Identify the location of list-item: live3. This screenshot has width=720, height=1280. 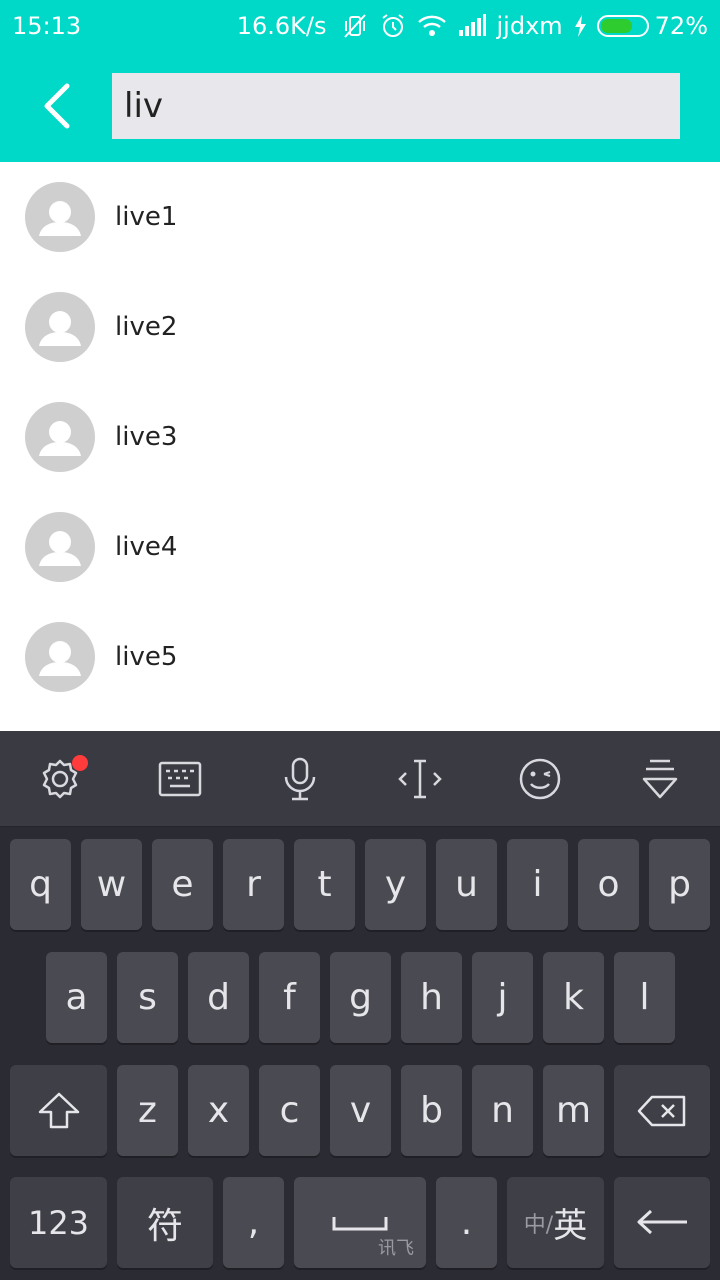
(360, 437).